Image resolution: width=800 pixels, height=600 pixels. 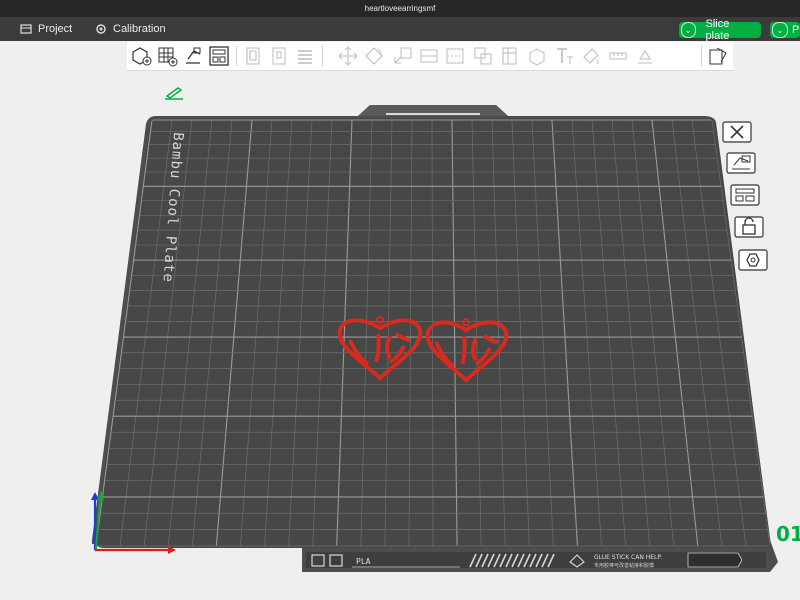 I want to click on filament-label: PLA, so click(x=363, y=561).